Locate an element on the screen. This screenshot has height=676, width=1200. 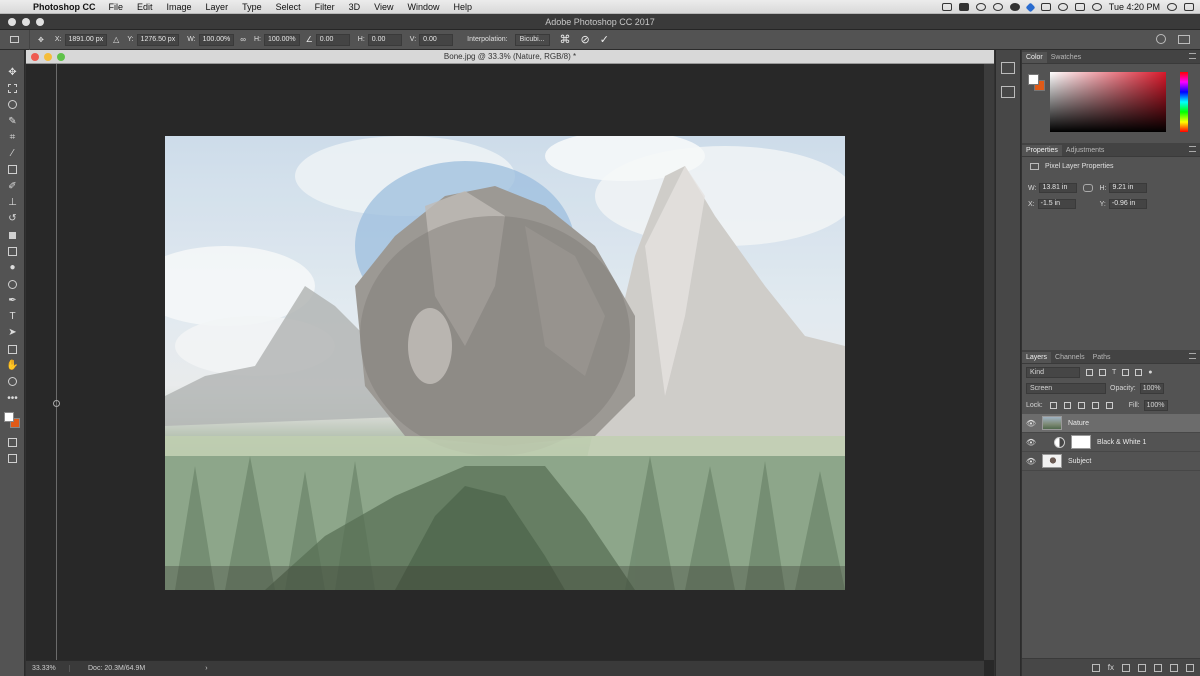
lock-all-icon is located at coordinates (1109, 405).